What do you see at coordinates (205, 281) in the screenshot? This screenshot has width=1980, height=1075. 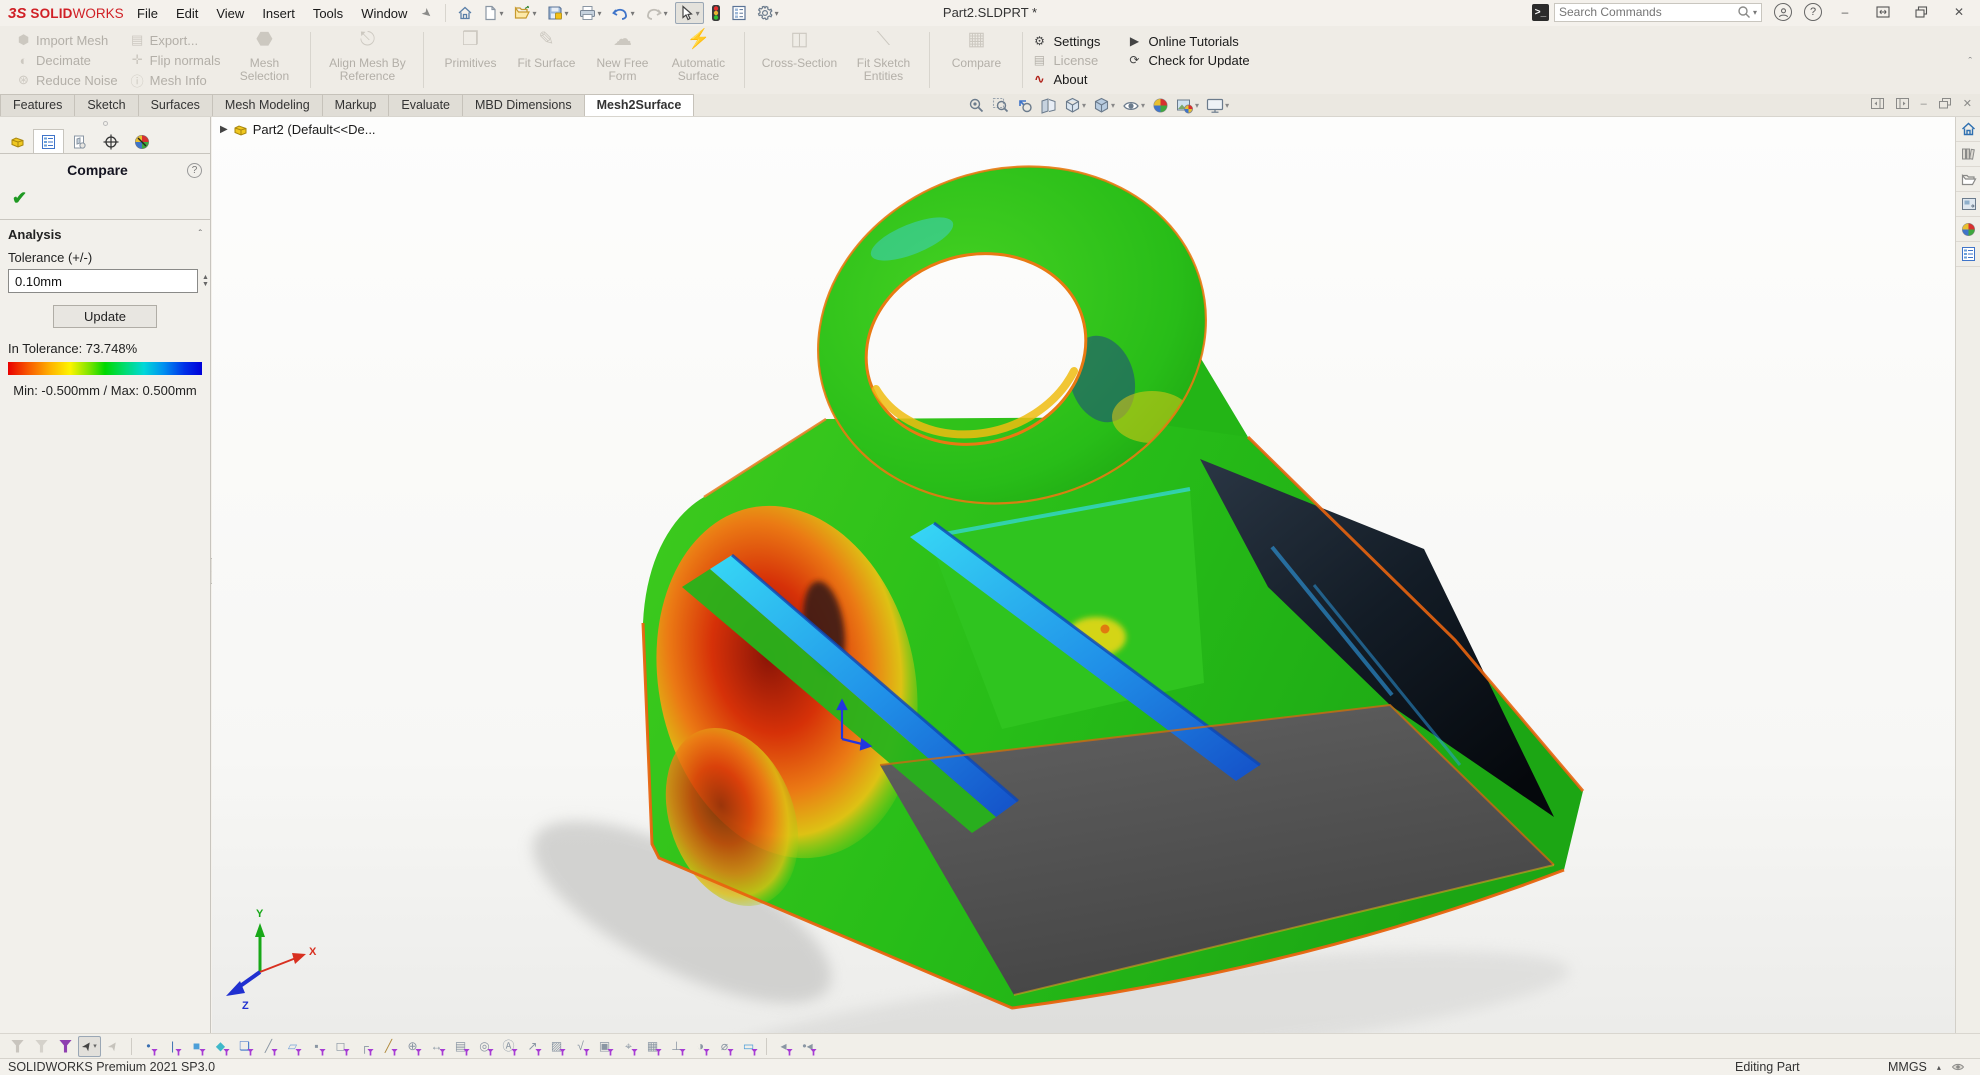 I see `tolerance-spinner: ▲ ▼` at bounding box center [205, 281].